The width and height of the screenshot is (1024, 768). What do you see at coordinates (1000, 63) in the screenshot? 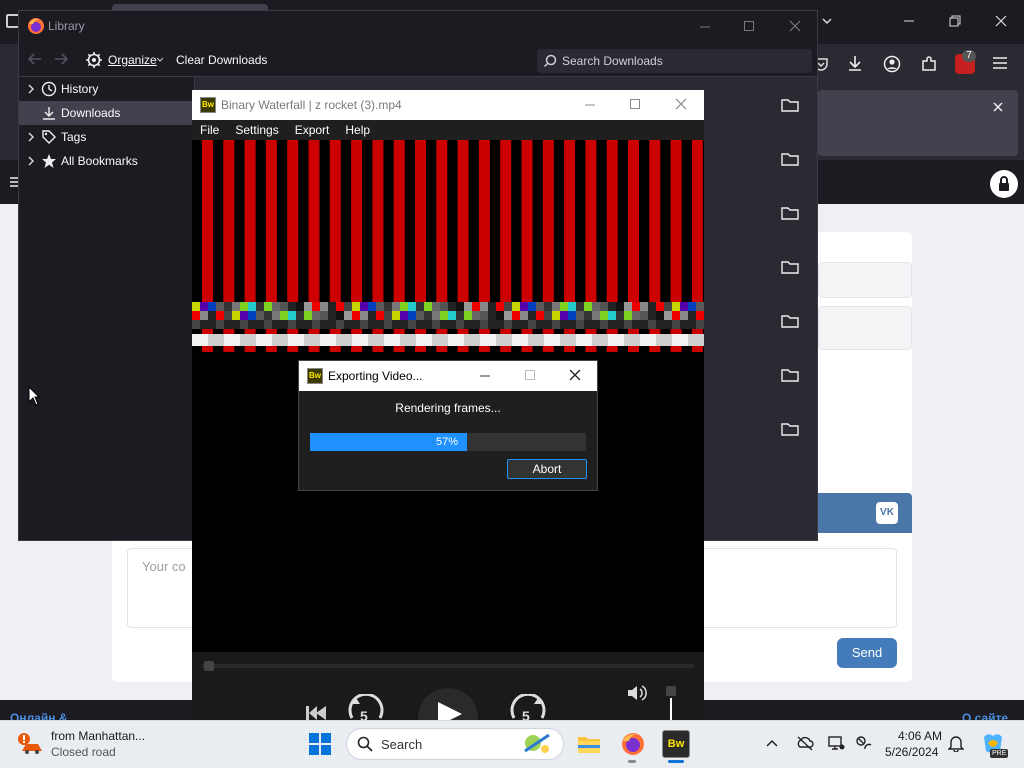
I see `menu-icon` at bounding box center [1000, 63].